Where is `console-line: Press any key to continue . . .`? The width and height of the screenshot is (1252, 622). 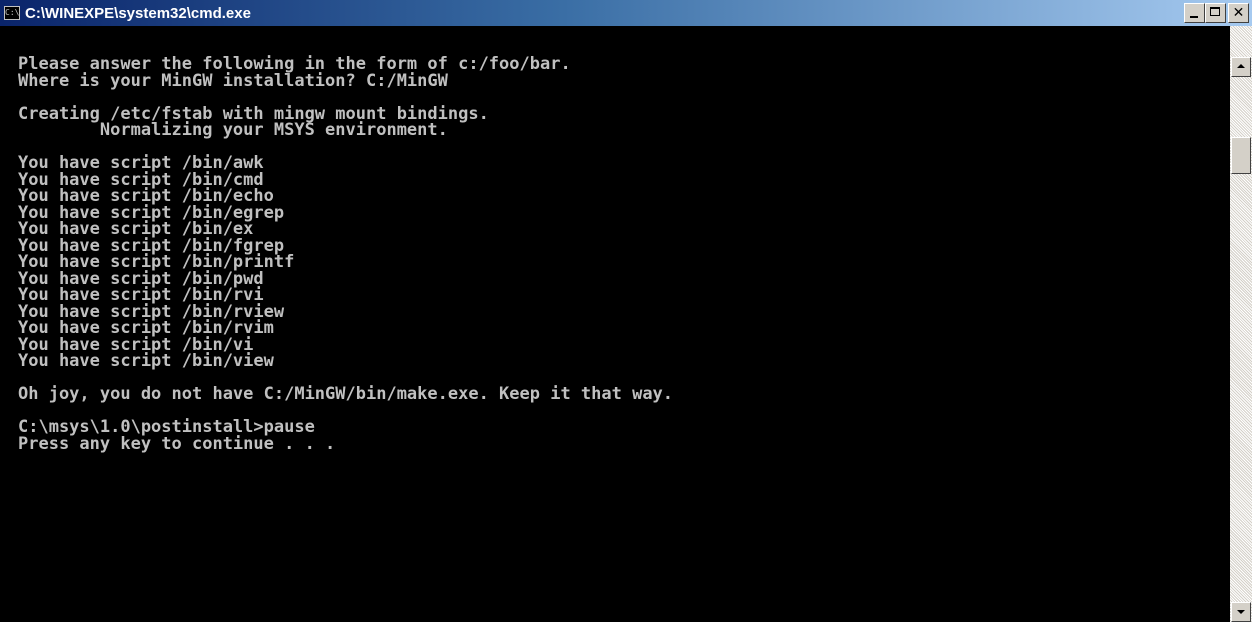 console-line: Press any key to continue . . . is located at coordinates (177, 443).